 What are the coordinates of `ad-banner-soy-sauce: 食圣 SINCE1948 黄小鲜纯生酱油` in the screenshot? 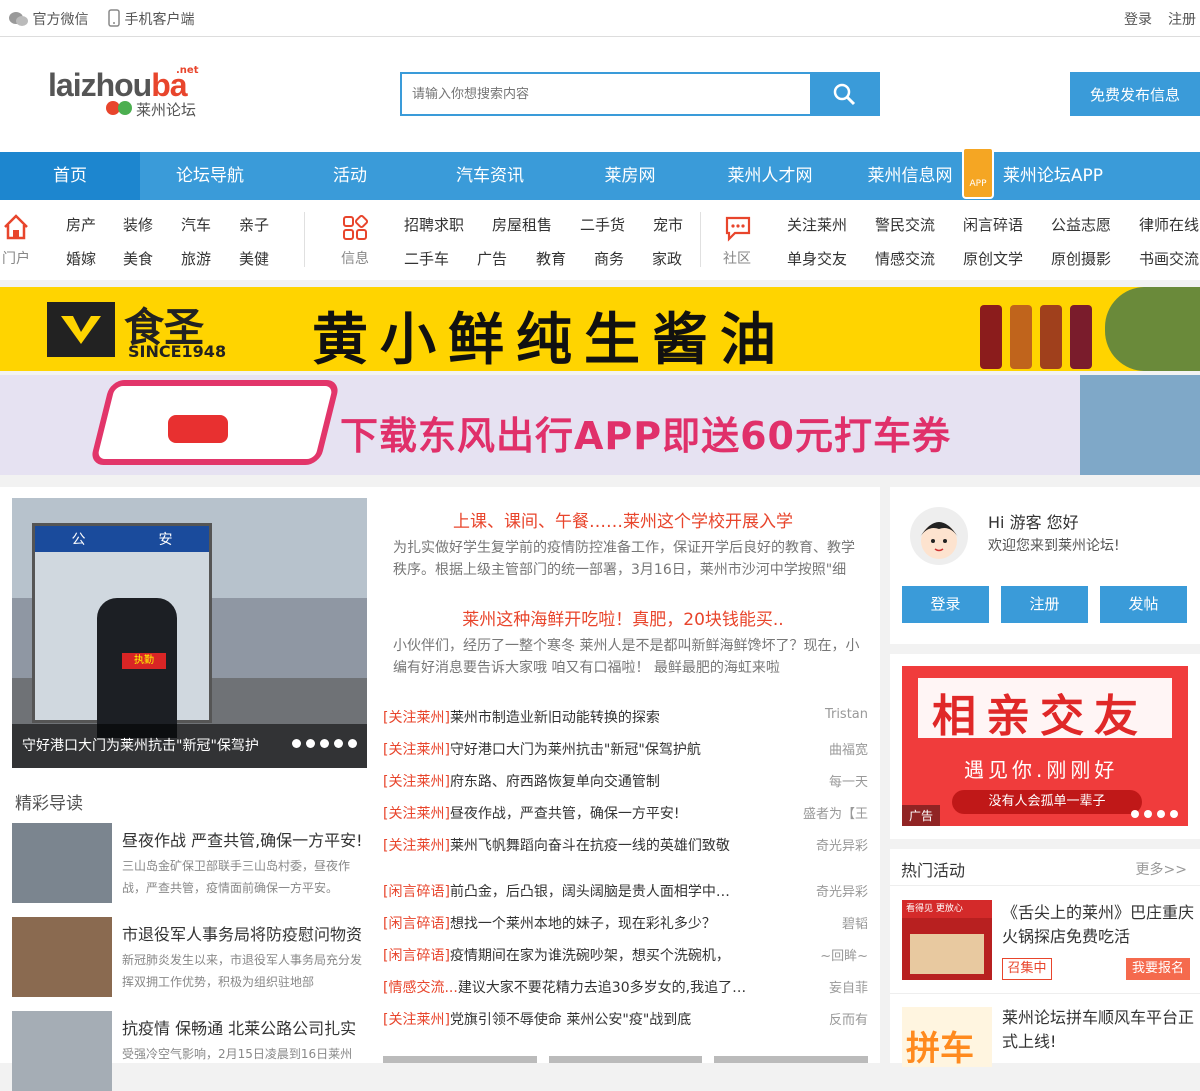 It's located at (600, 329).